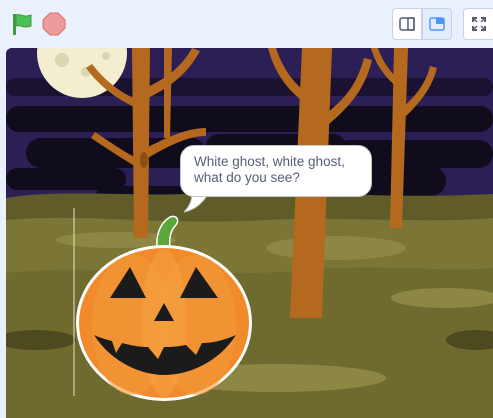 The height and width of the screenshot is (418, 493). What do you see at coordinates (246, 24) in the screenshot?
I see `stage-toolbar` at bounding box center [246, 24].